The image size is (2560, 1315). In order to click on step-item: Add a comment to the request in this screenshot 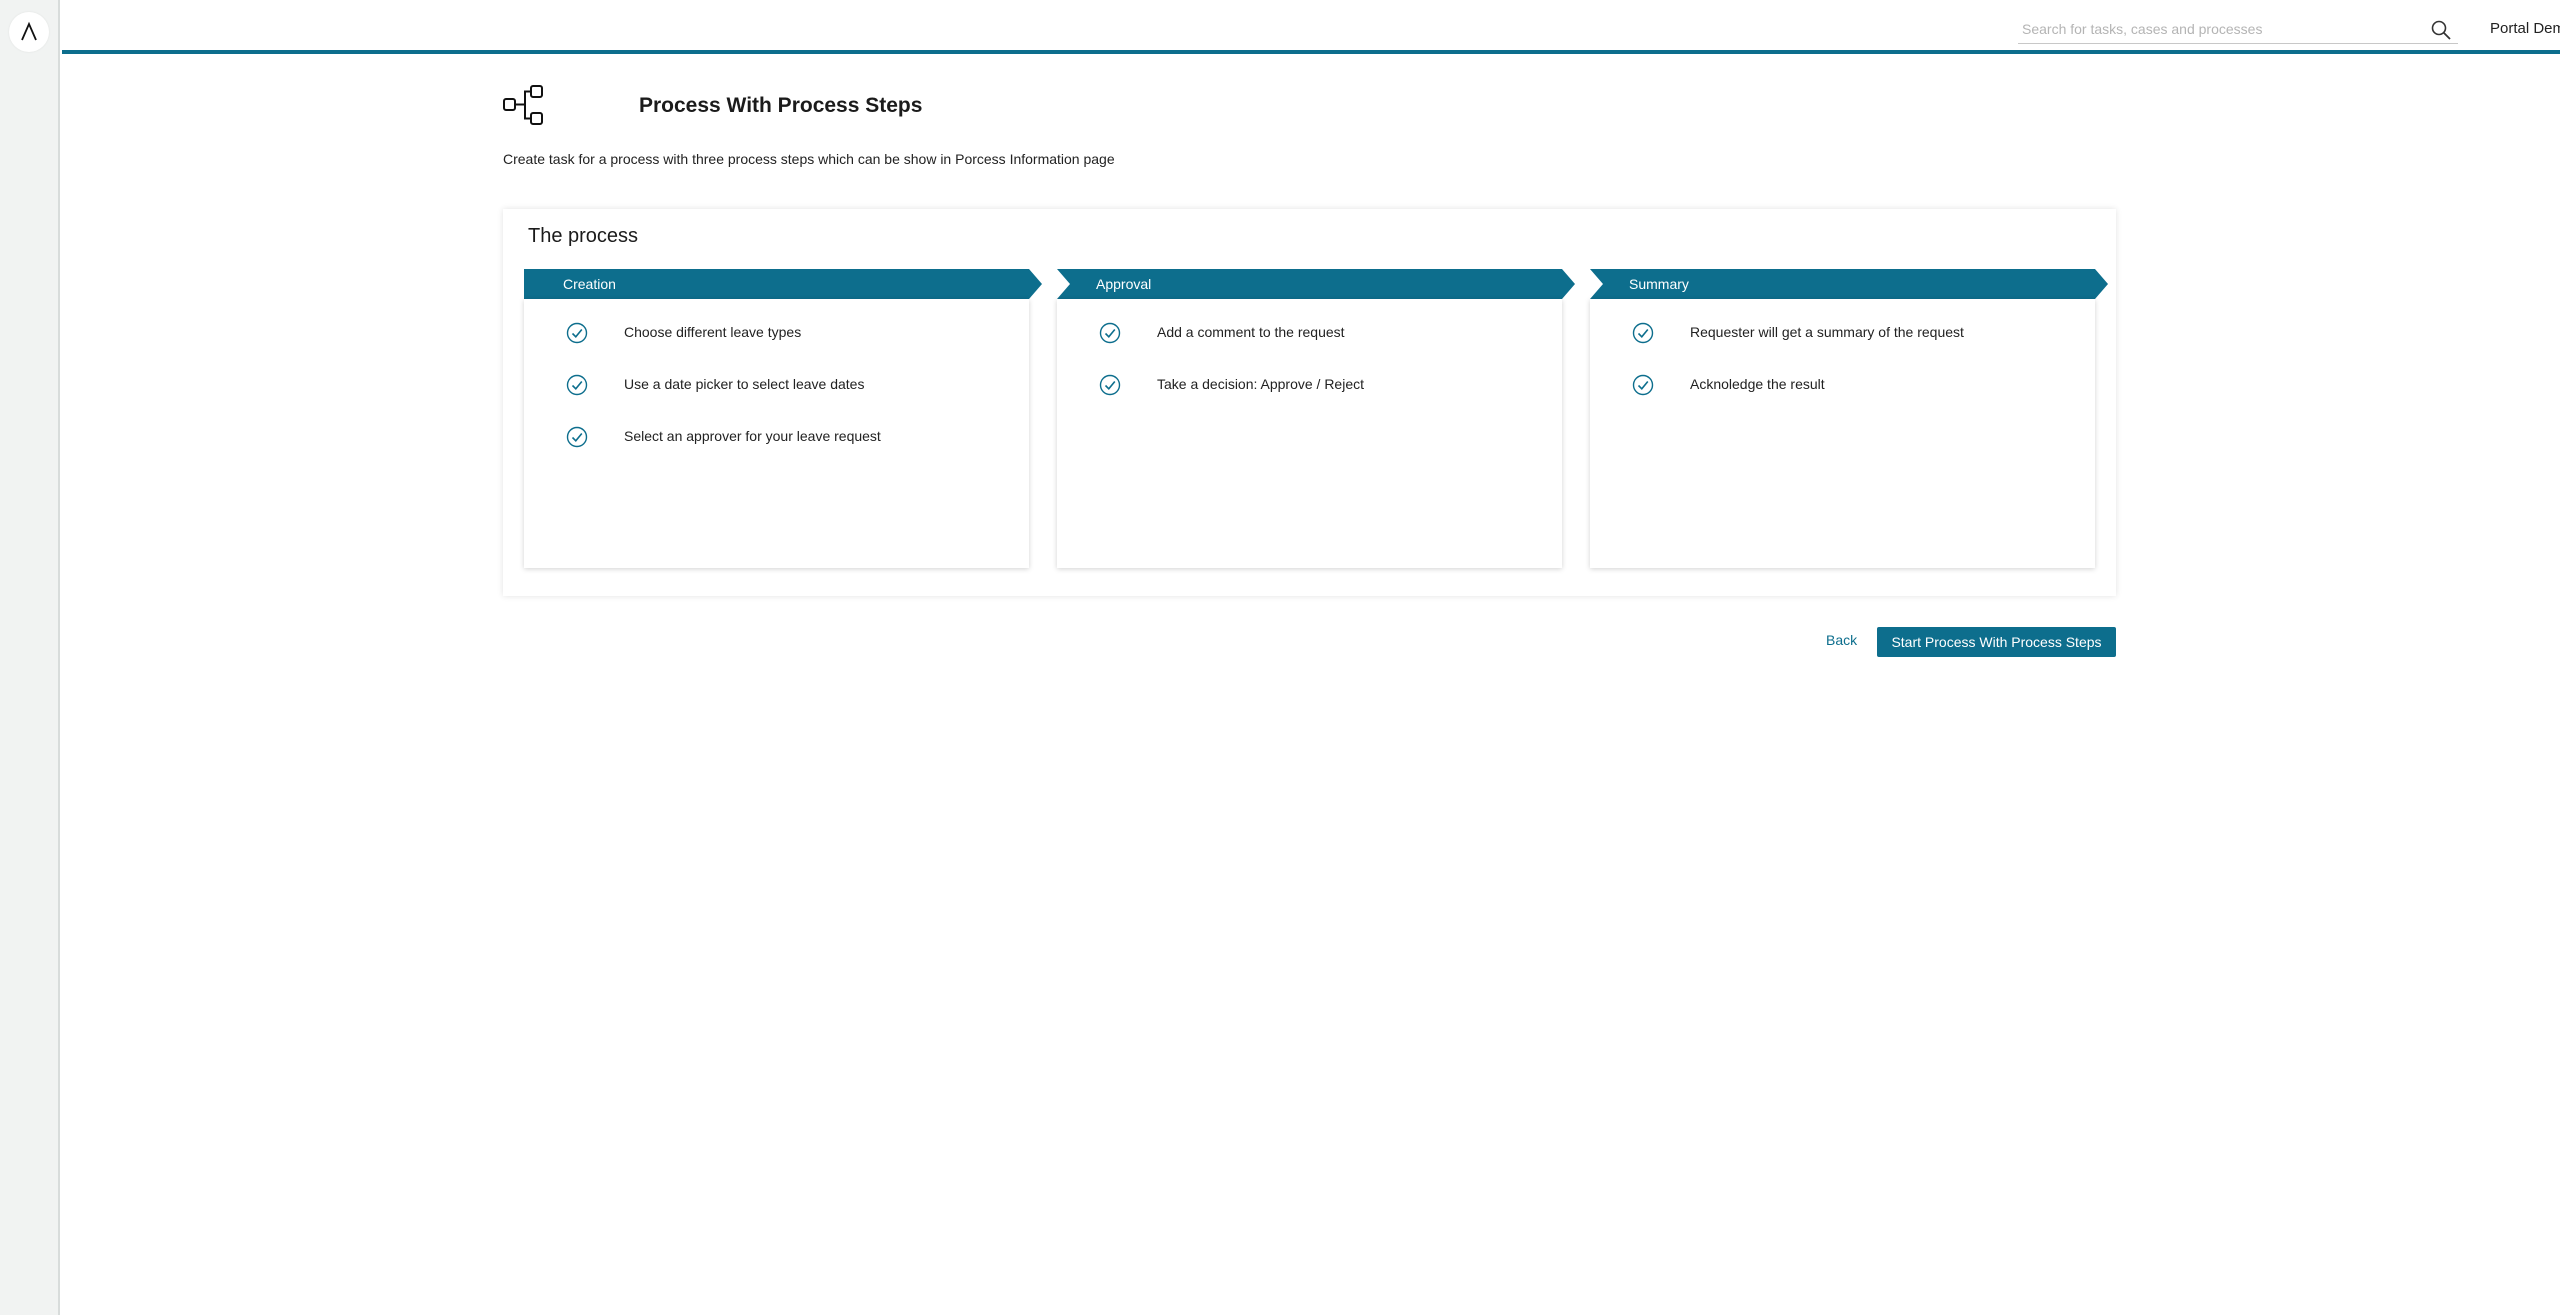, I will do `click(1309, 332)`.